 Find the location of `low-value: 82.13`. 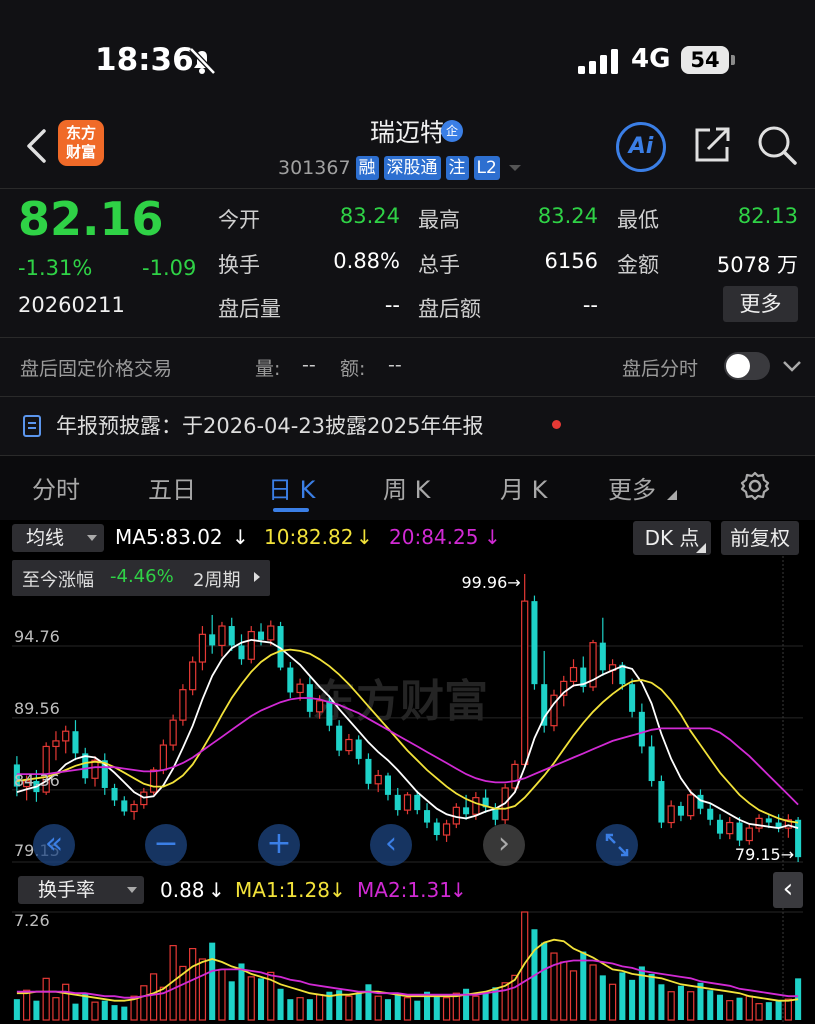

low-value: 82.13 is located at coordinates (767, 216).